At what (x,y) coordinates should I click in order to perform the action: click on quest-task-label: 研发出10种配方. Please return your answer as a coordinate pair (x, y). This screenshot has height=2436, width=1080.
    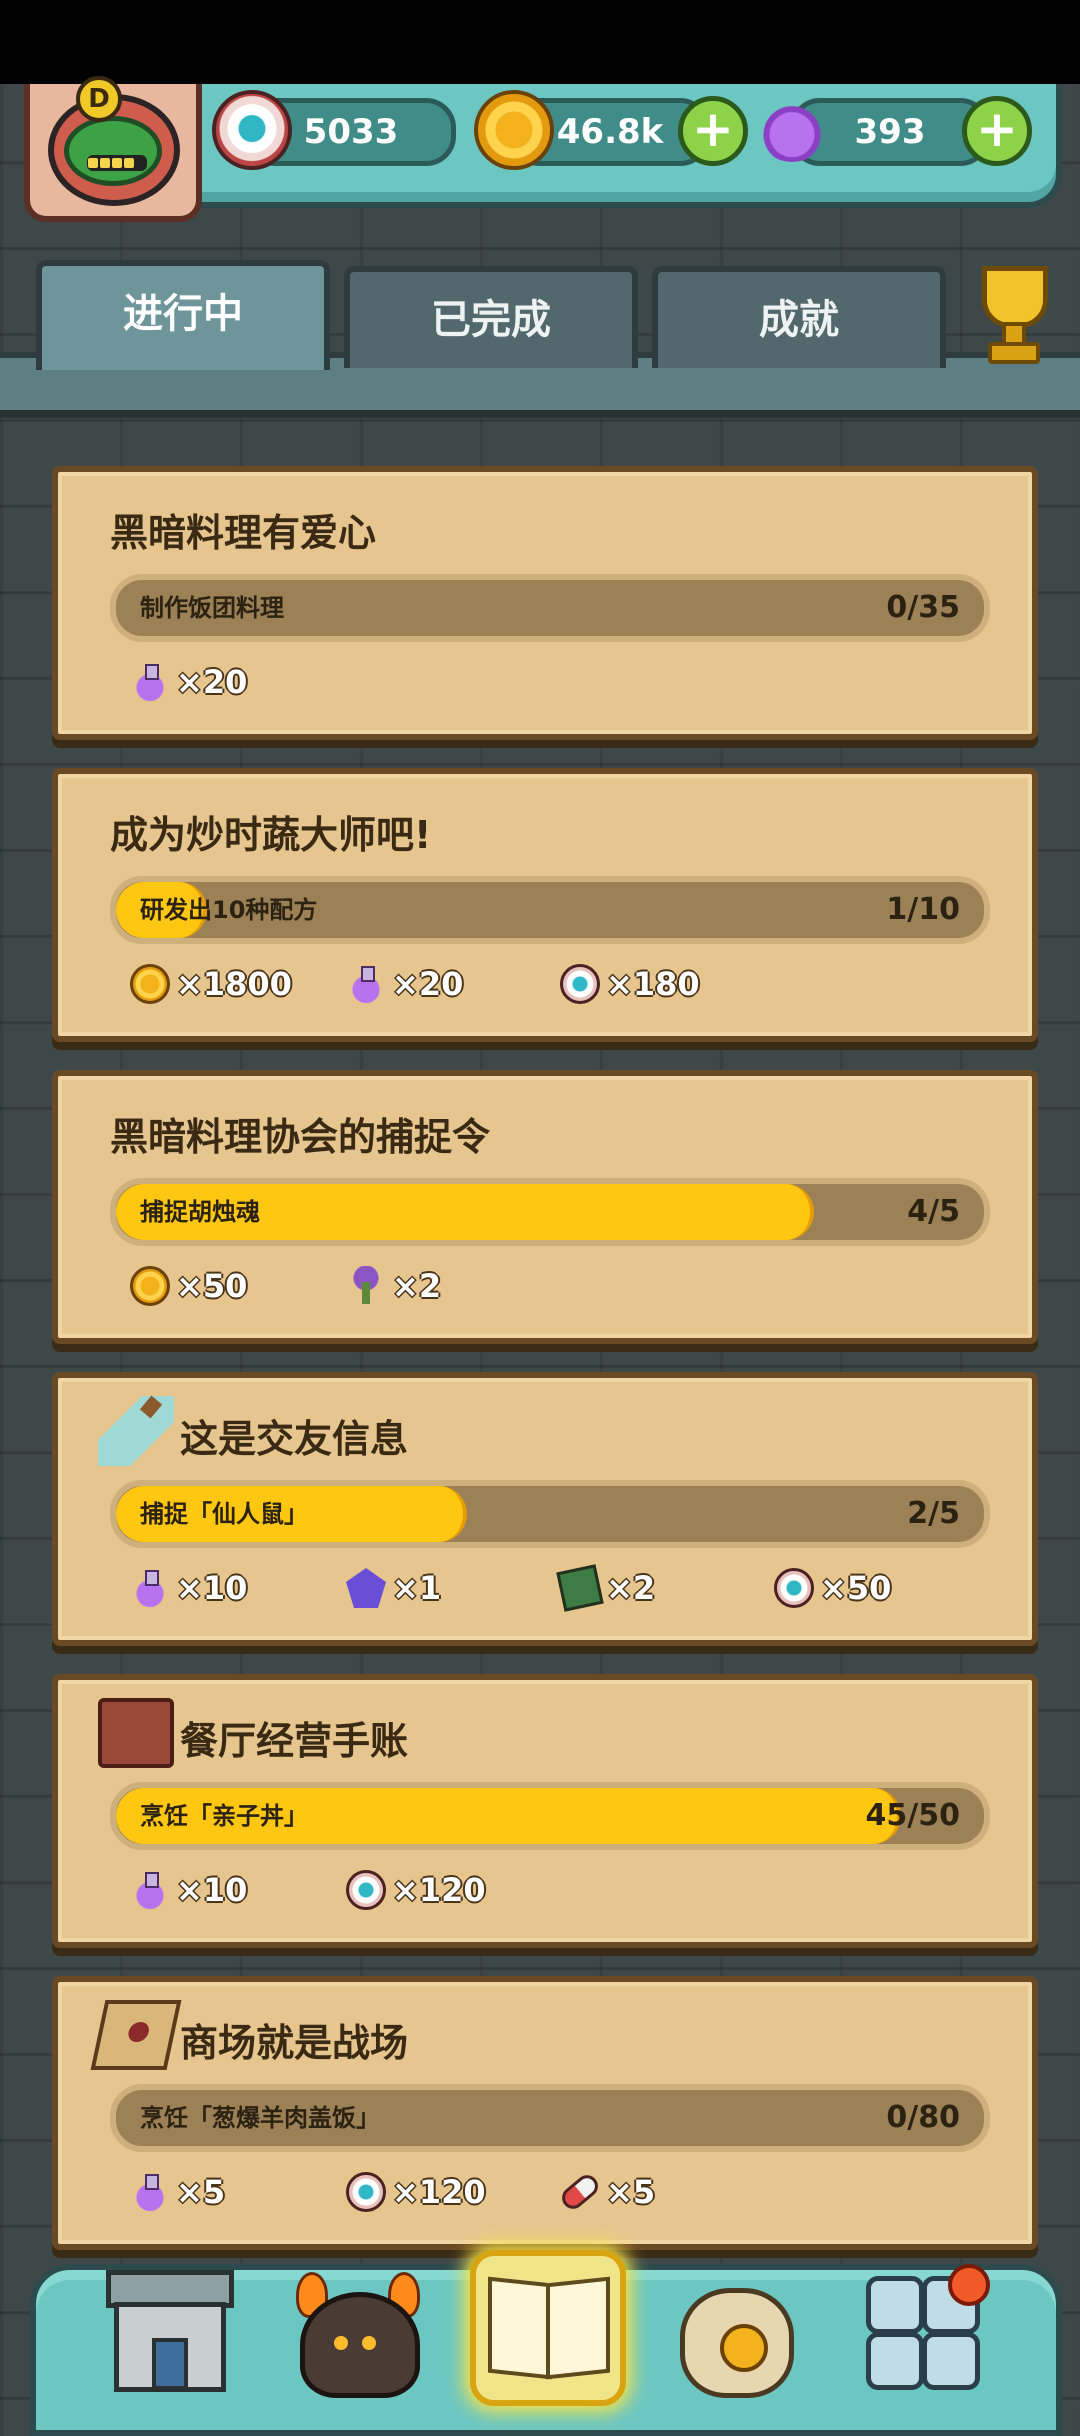
    Looking at the image, I should click on (229, 910).